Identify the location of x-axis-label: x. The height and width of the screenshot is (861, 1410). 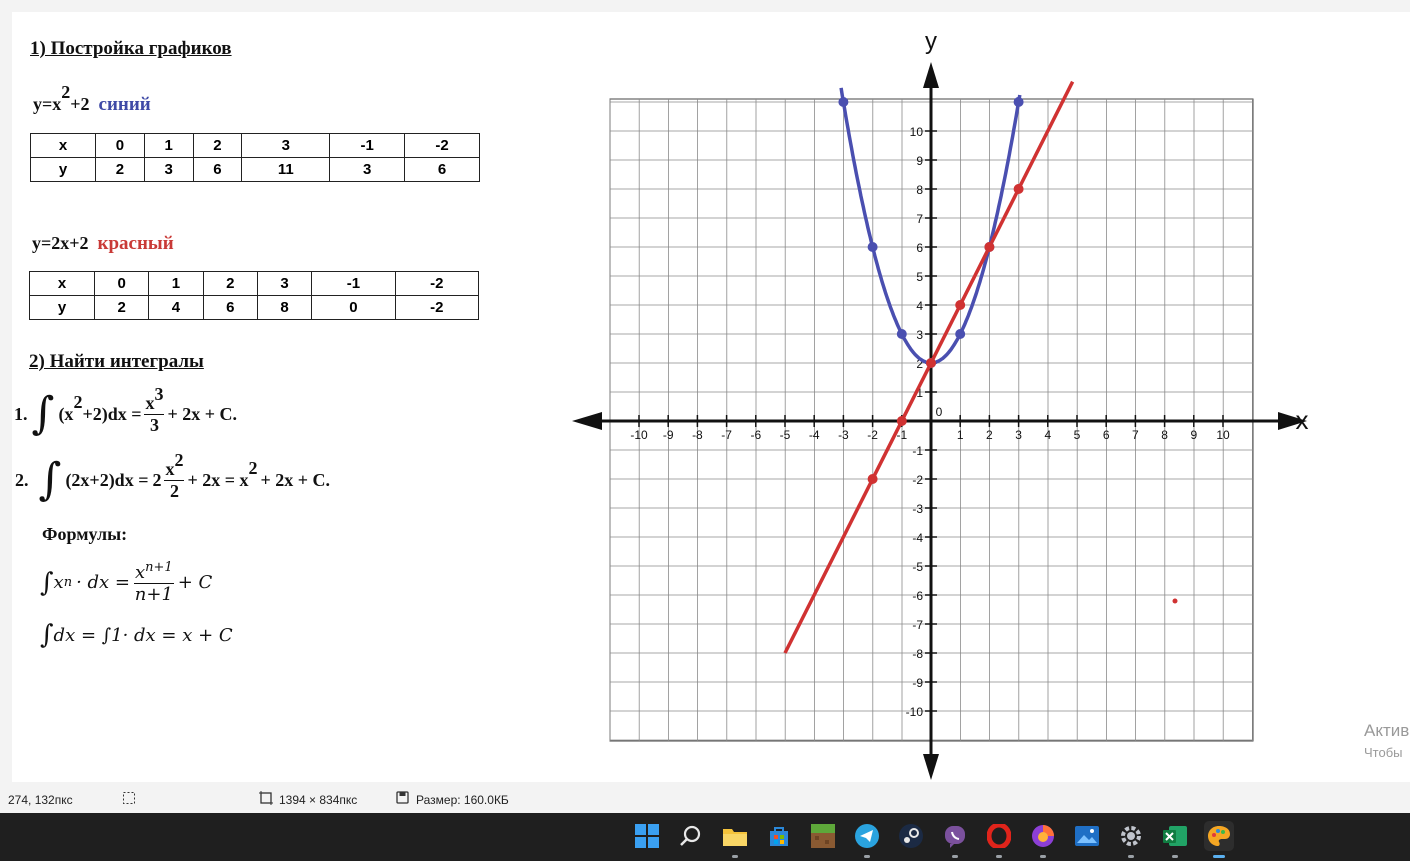
(1302, 420).